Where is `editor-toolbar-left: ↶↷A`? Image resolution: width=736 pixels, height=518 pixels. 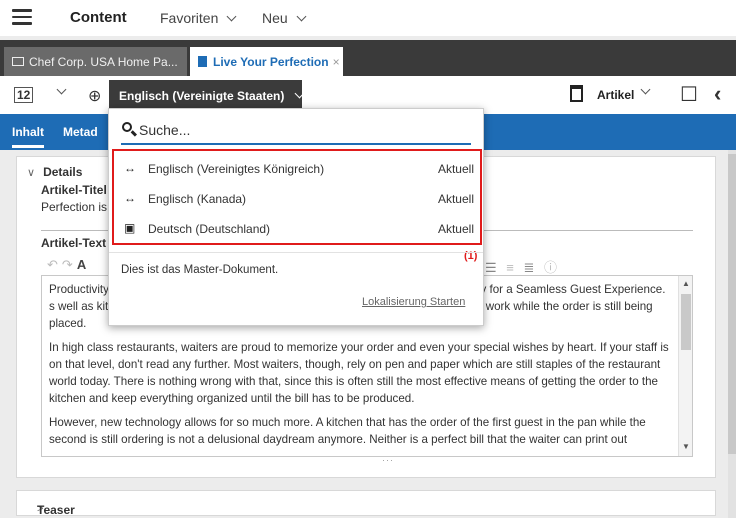 editor-toolbar-left: ↶↷A is located at coordinates (68, 265).